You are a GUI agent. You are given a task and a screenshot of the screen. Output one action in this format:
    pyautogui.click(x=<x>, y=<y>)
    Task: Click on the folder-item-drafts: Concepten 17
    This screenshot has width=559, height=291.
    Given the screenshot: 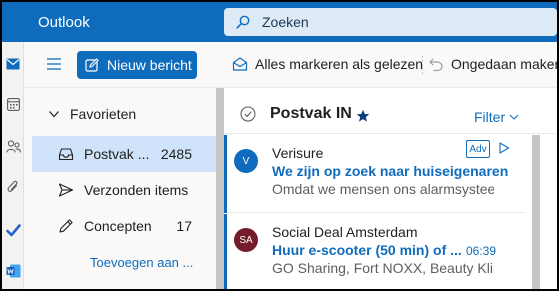 What is the action you would take?
    pyautogui.click(x=124, y=226)
    